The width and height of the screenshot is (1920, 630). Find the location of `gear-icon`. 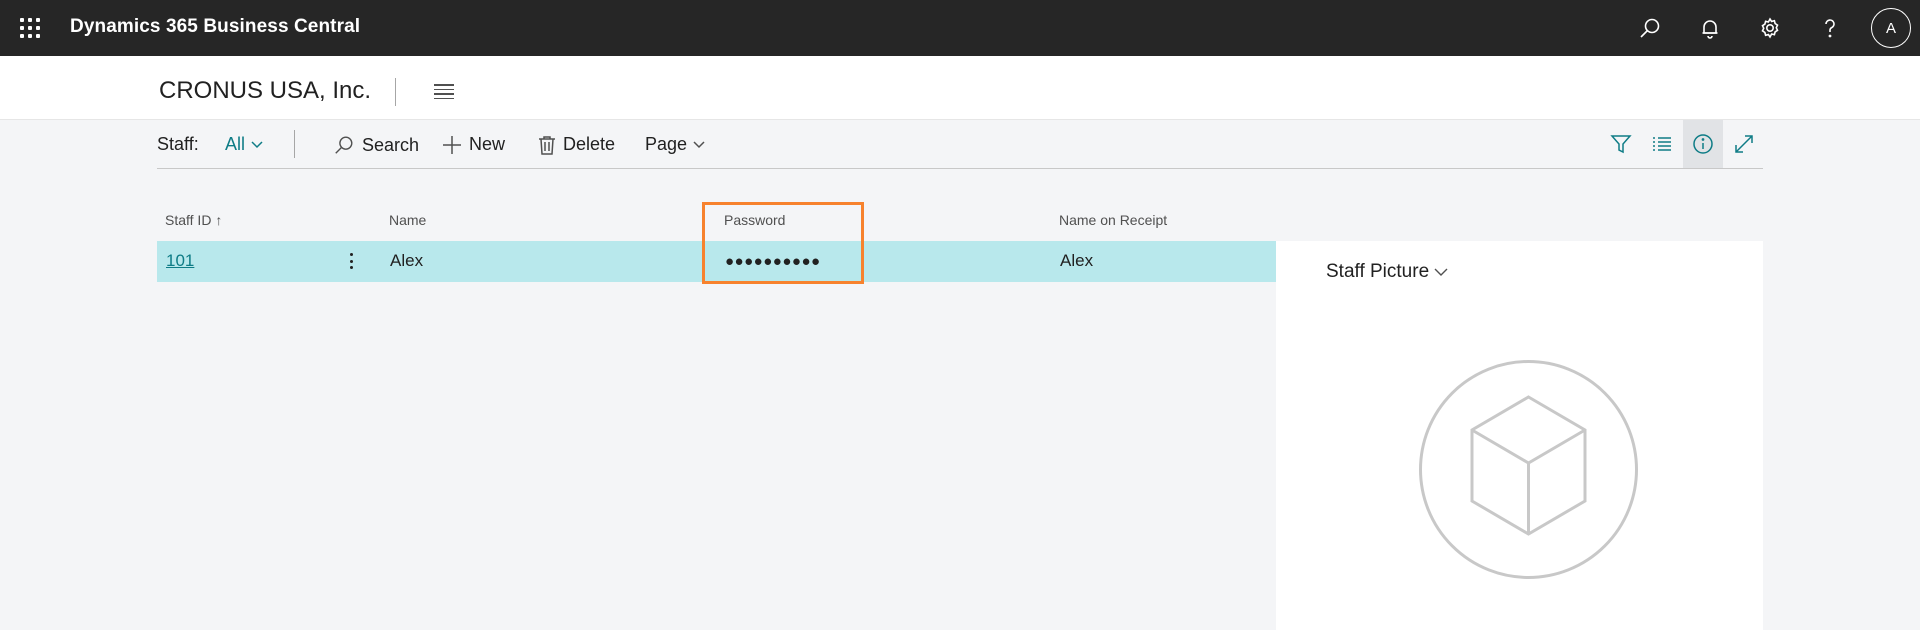

gear-icon is located at coordinates (1770, 28).